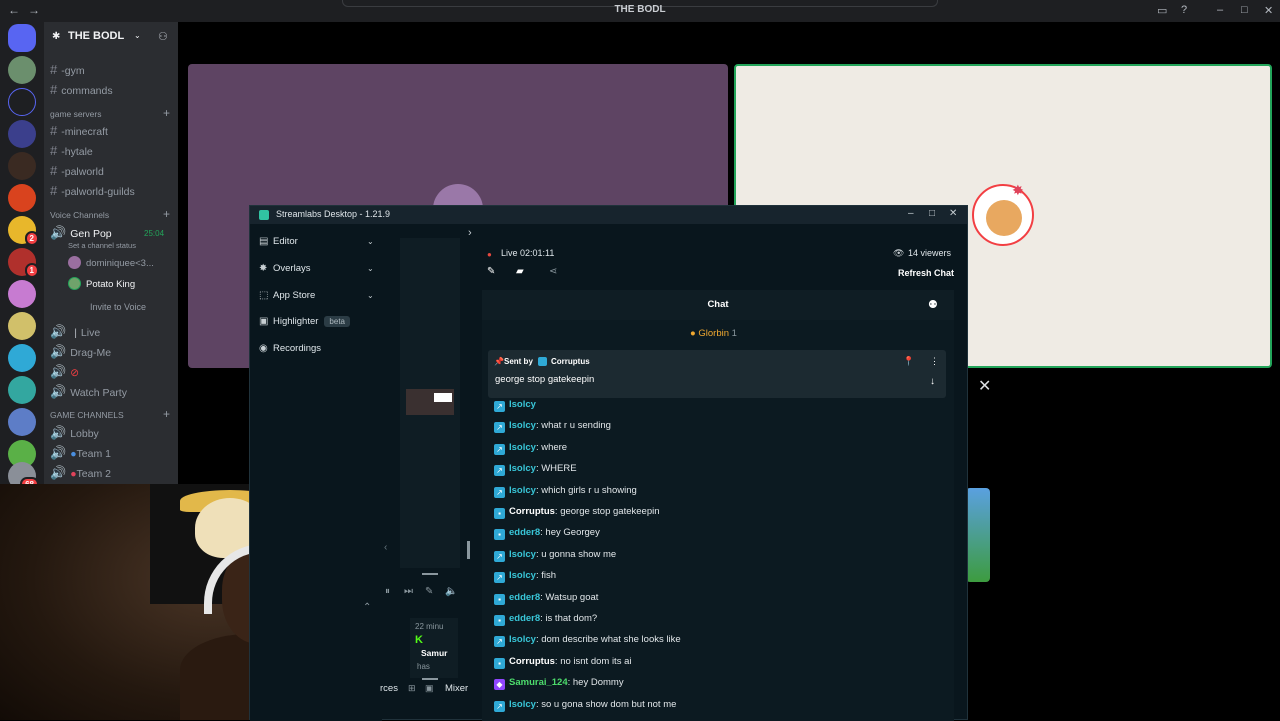 This screenshot has height=721, width=1280. Describe the element at coordinates (565, 491) in the screenshot. I see `chat-message: ↗ Isolcy: which girls r u showing` at that location.